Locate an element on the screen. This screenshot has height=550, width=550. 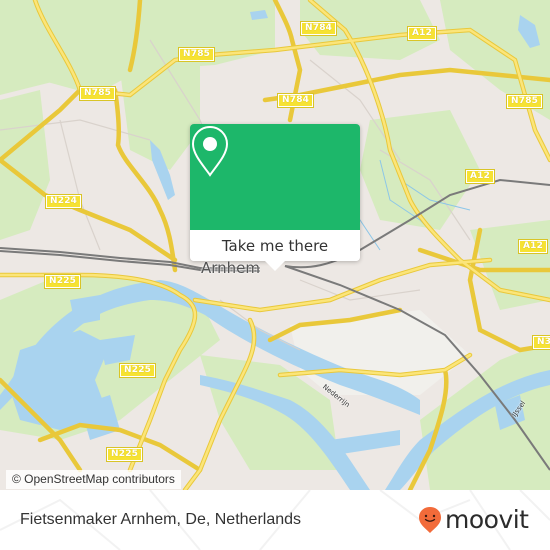
lake is located at coordinates (85, 310).